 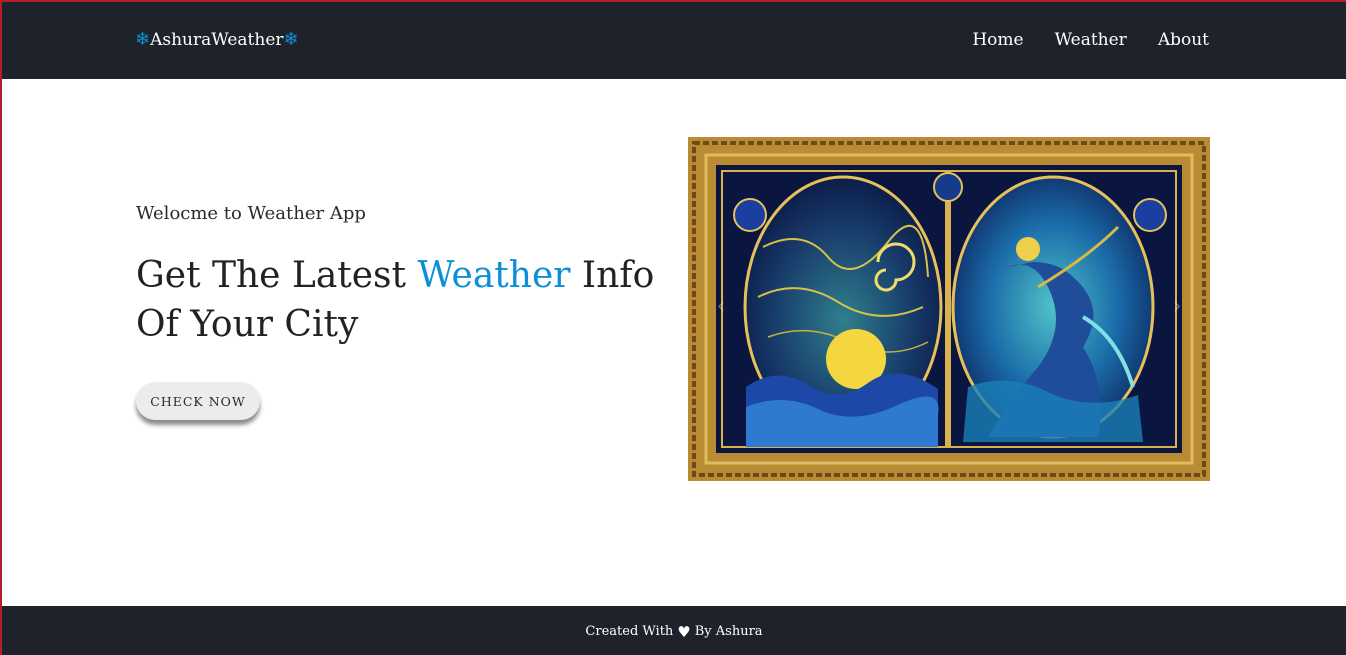 I want to click on brand-logo: ❄ AshuraWeather ❄, so click(x=217, y=40).